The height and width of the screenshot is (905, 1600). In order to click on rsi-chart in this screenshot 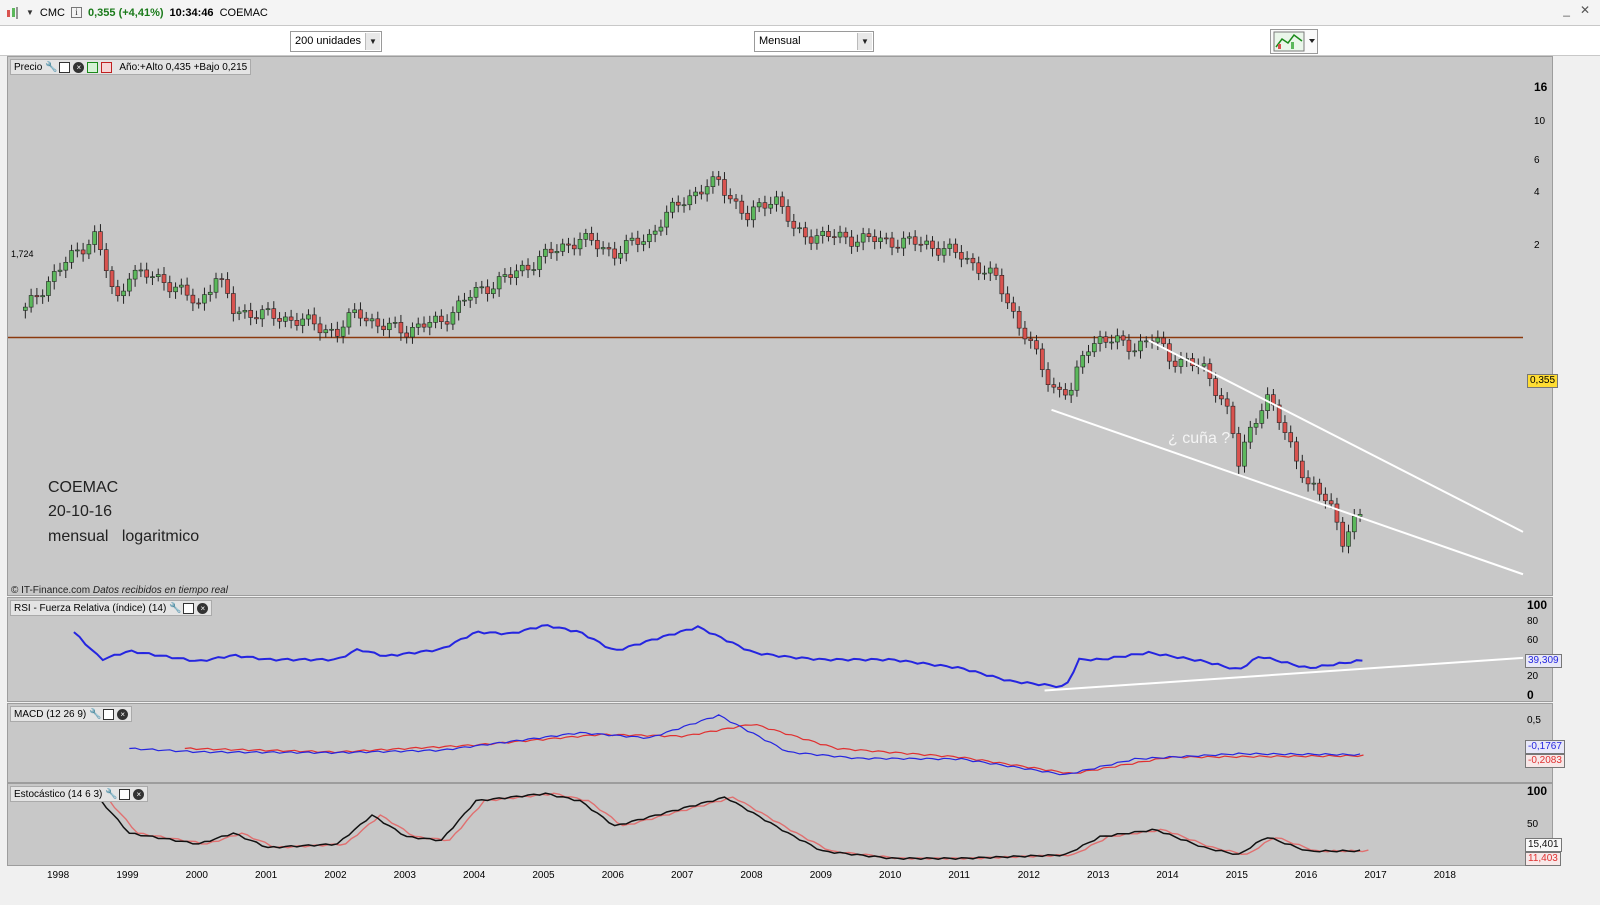, I will do `click(781, 650)`.